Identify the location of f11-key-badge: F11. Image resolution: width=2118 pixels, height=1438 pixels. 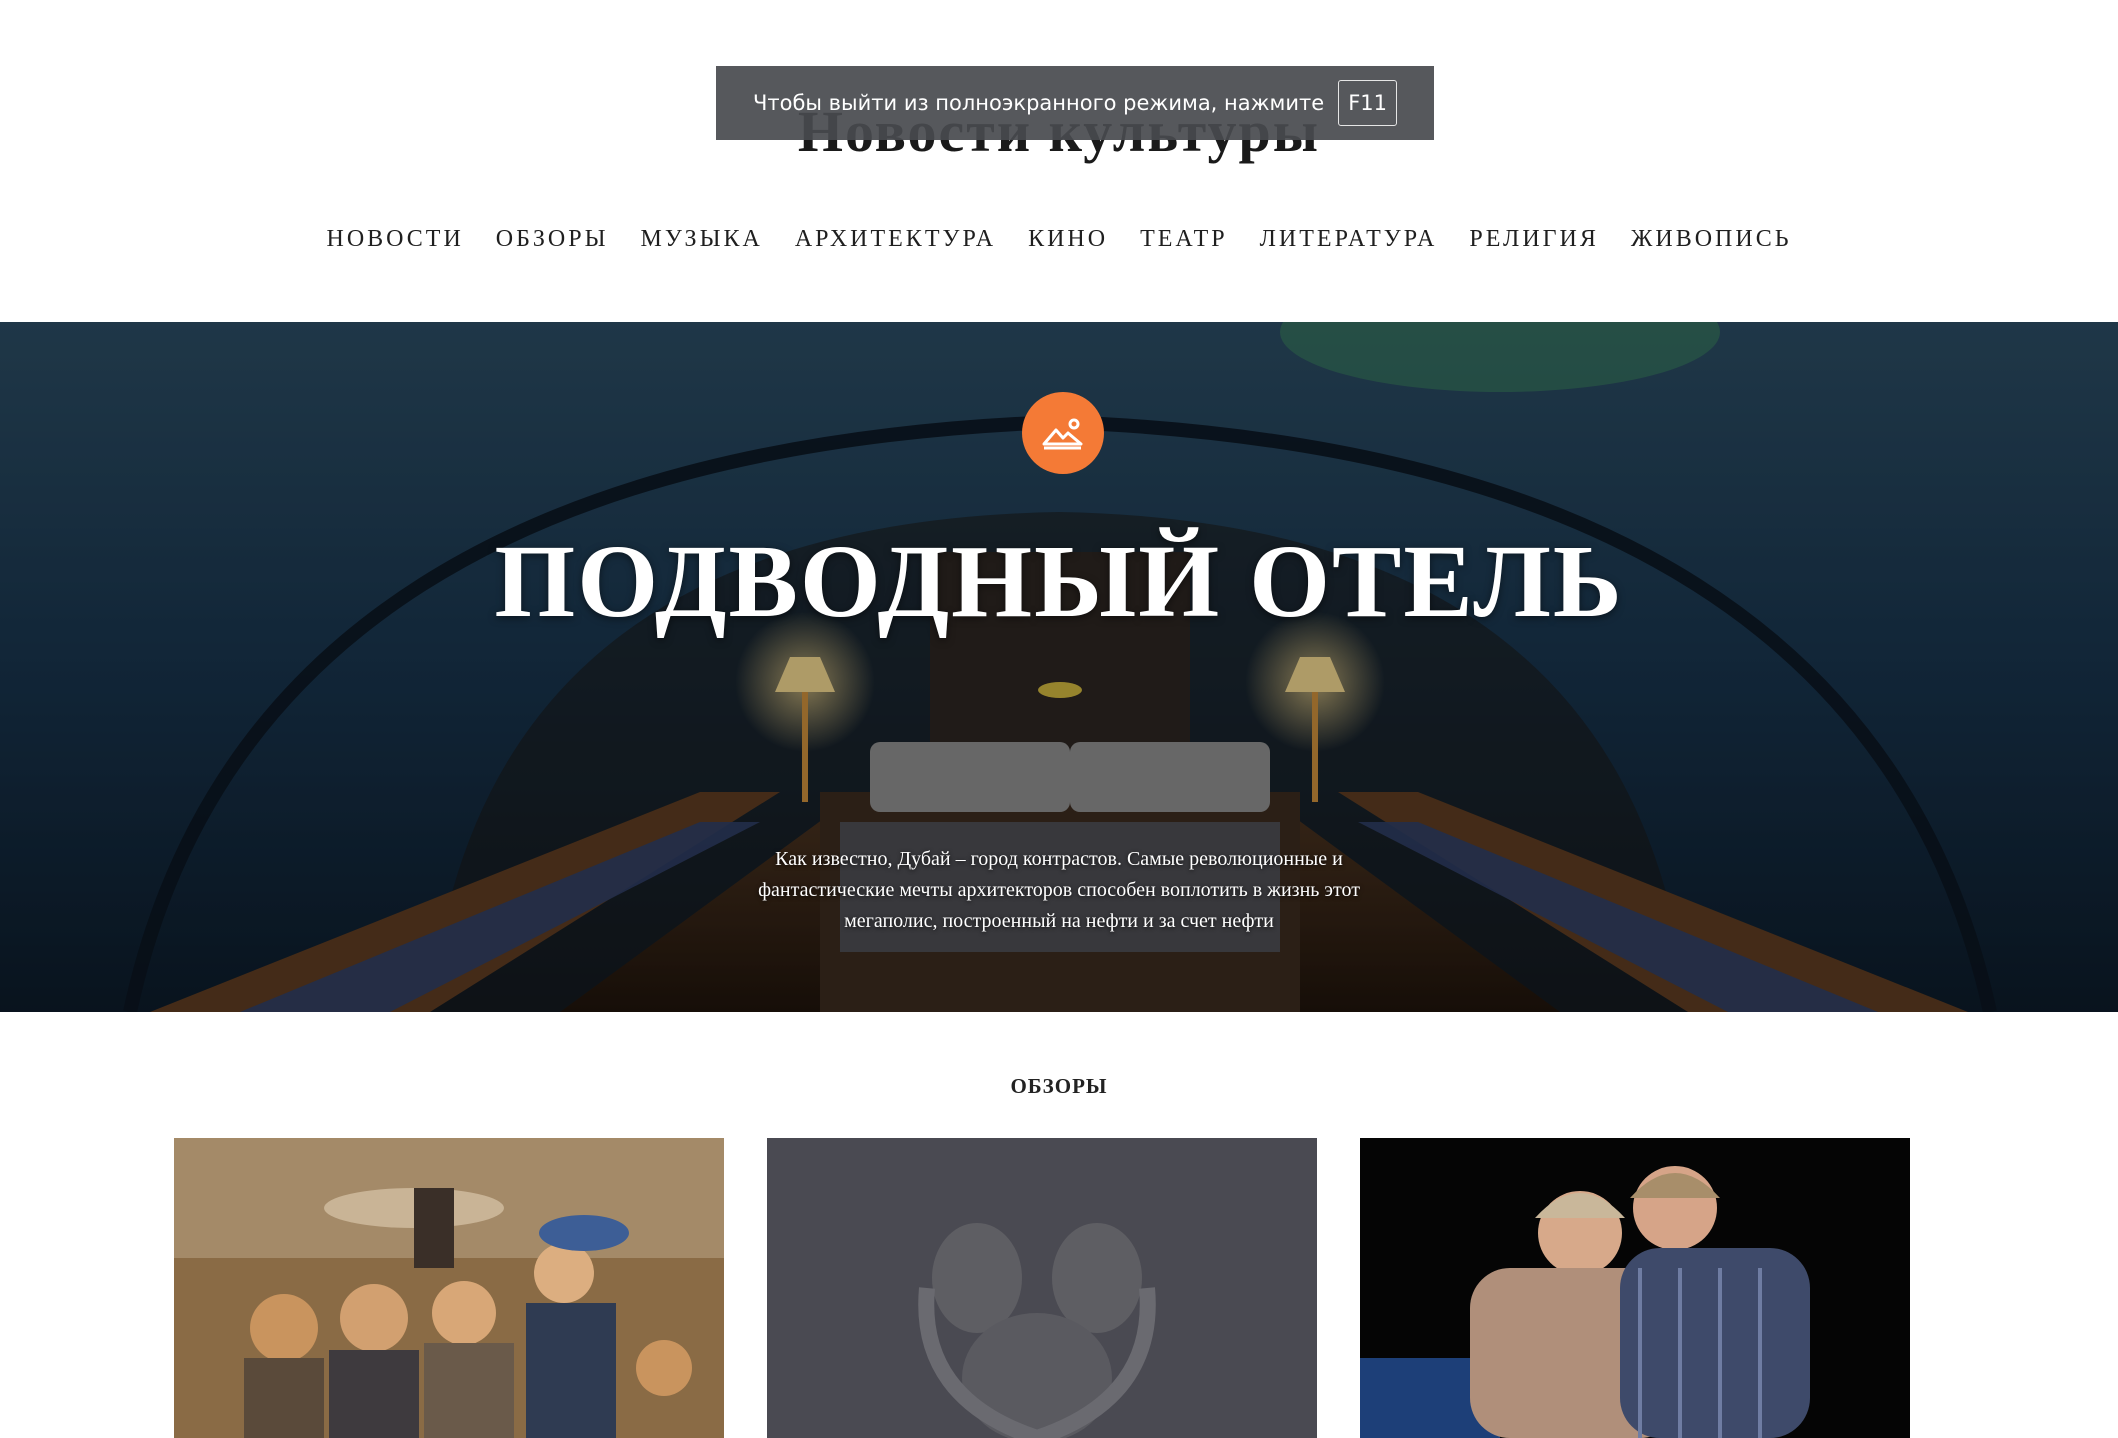
(1368, 103).